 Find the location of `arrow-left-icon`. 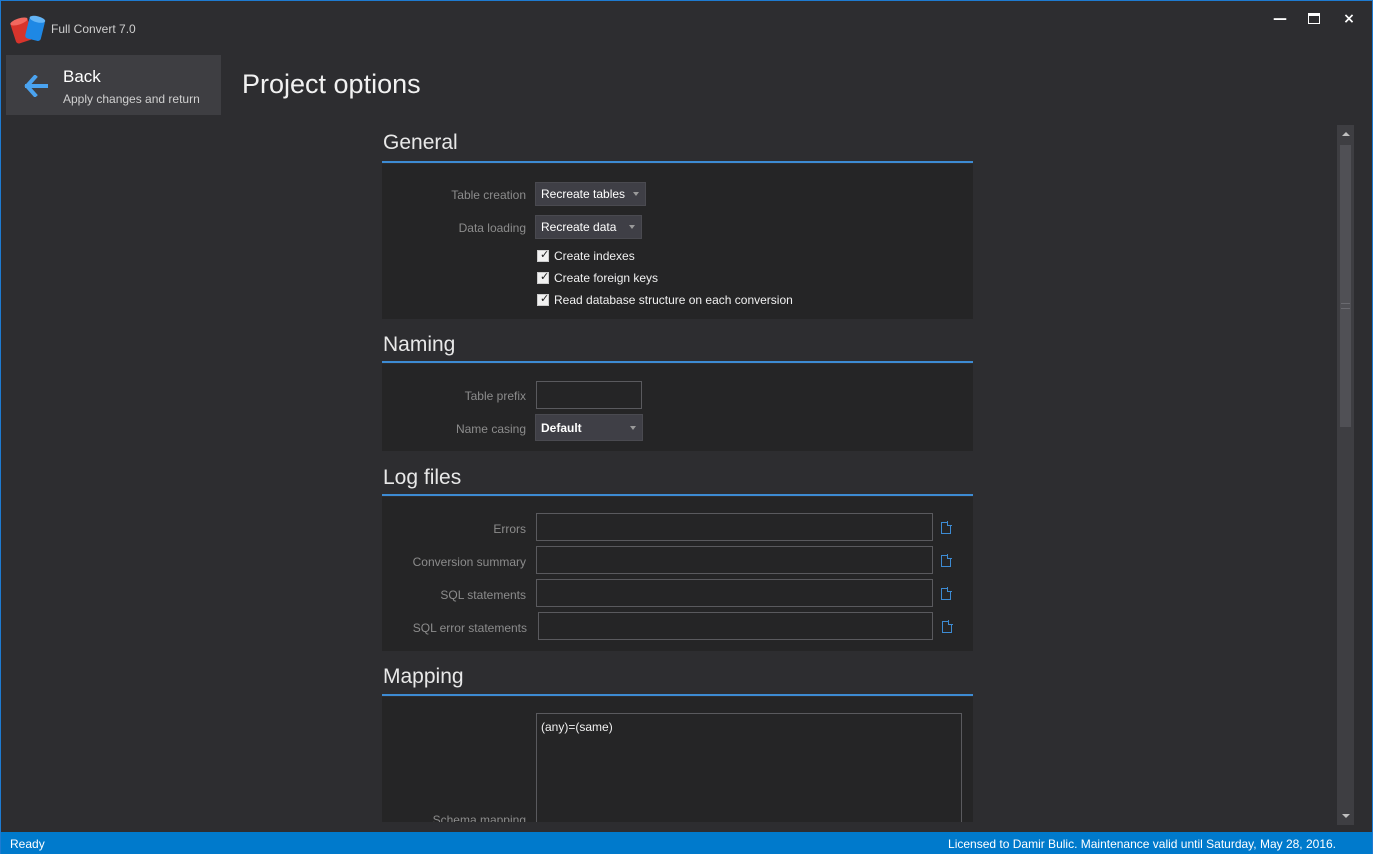

arrow-left-icon is located at coordinates (36, 86).